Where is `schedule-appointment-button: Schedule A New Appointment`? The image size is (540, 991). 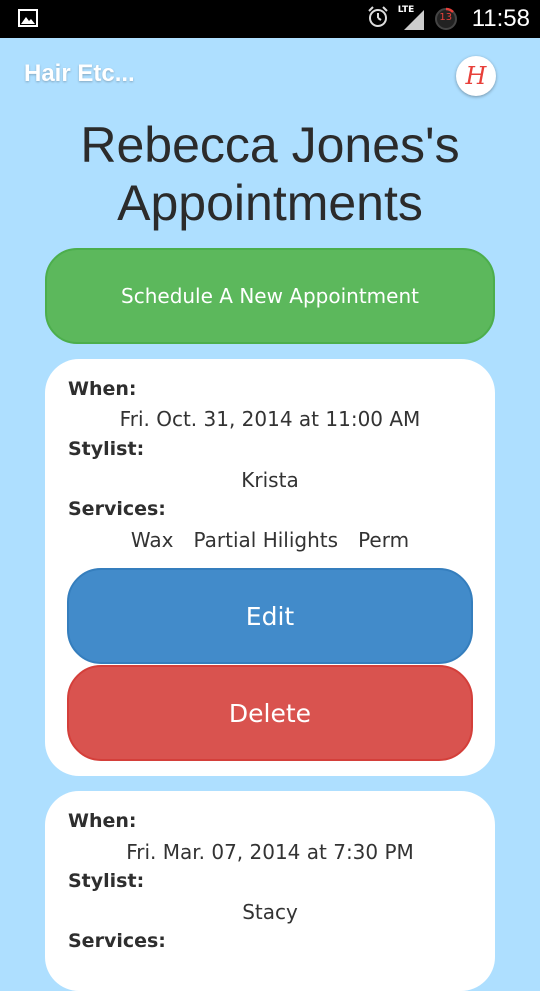 schedule-appointment-button: Schedule A New Appointment is located at coordinates (270, 296).